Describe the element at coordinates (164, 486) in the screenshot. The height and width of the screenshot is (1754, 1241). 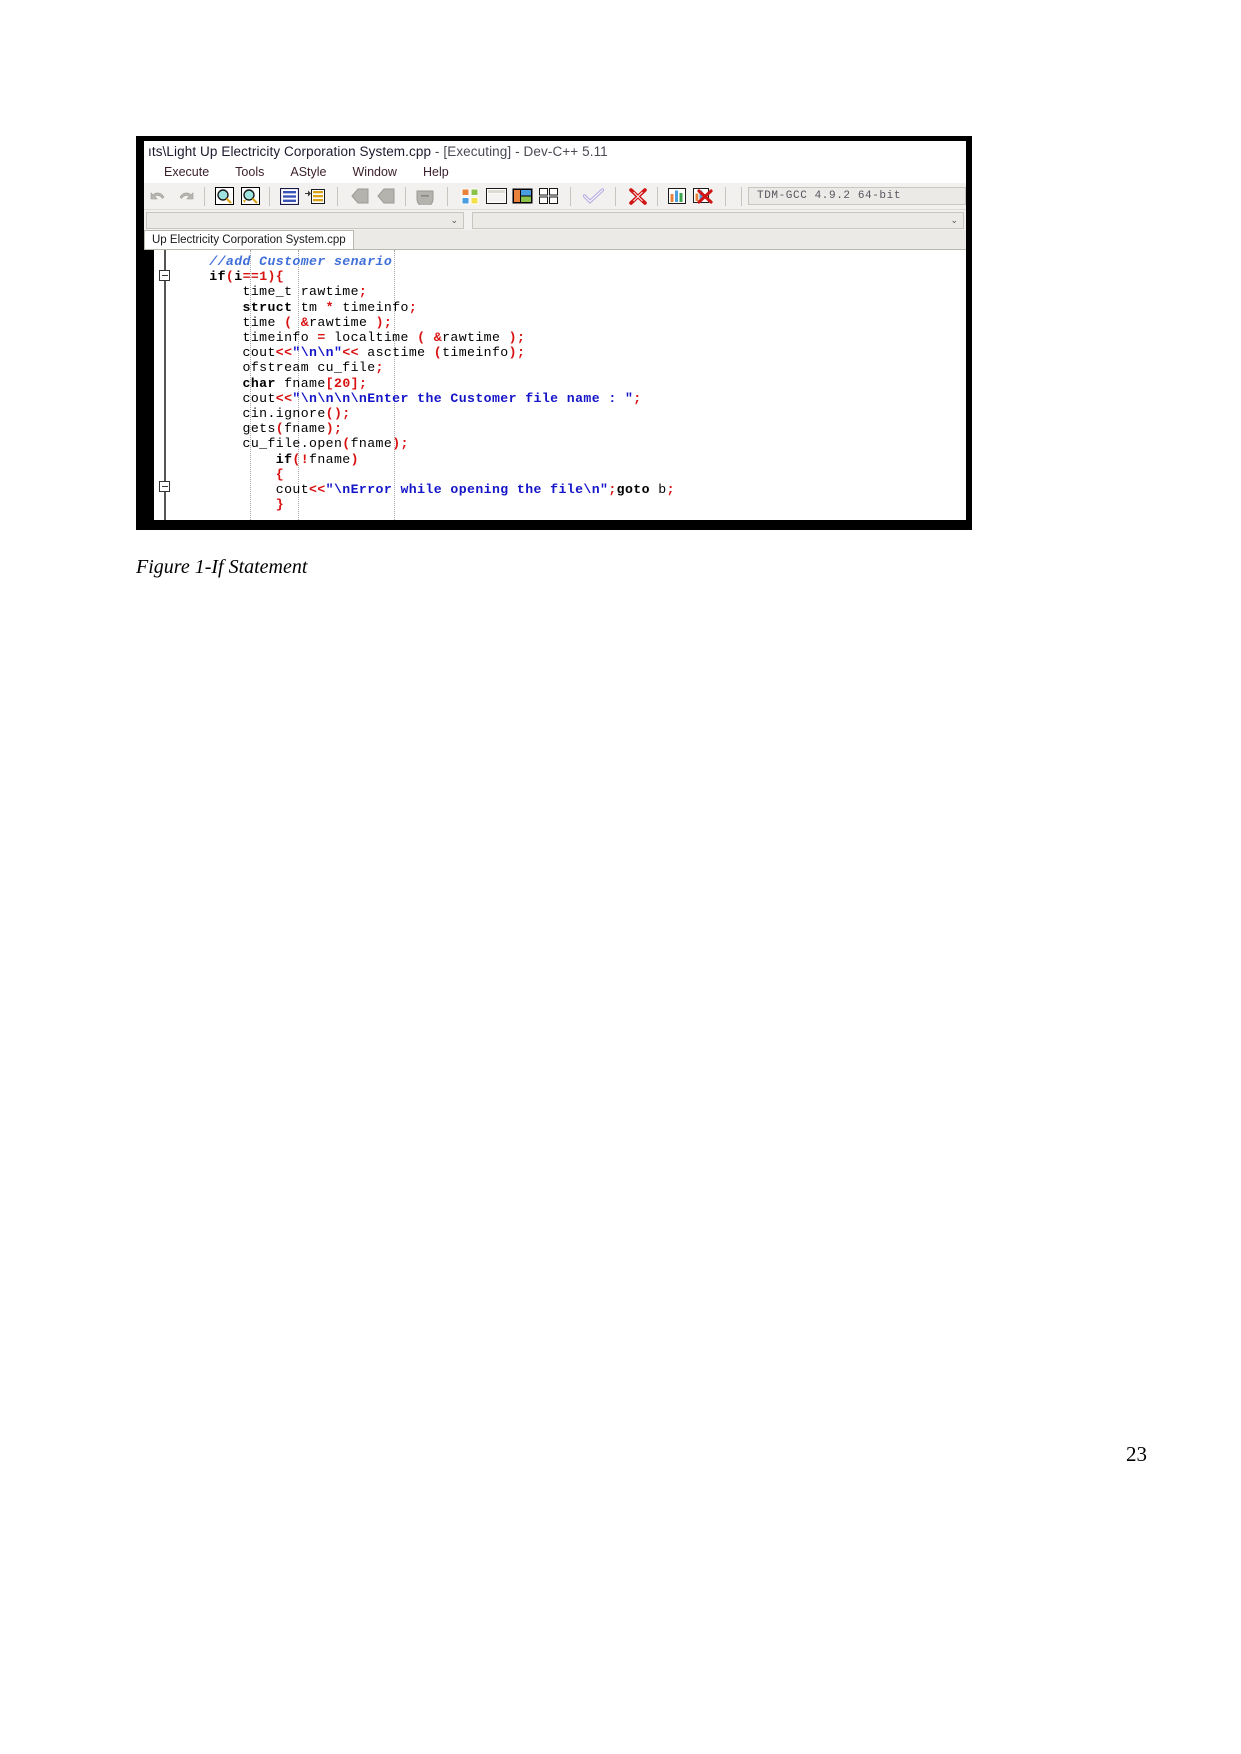
I see `fold-toggle-inner` at that location.